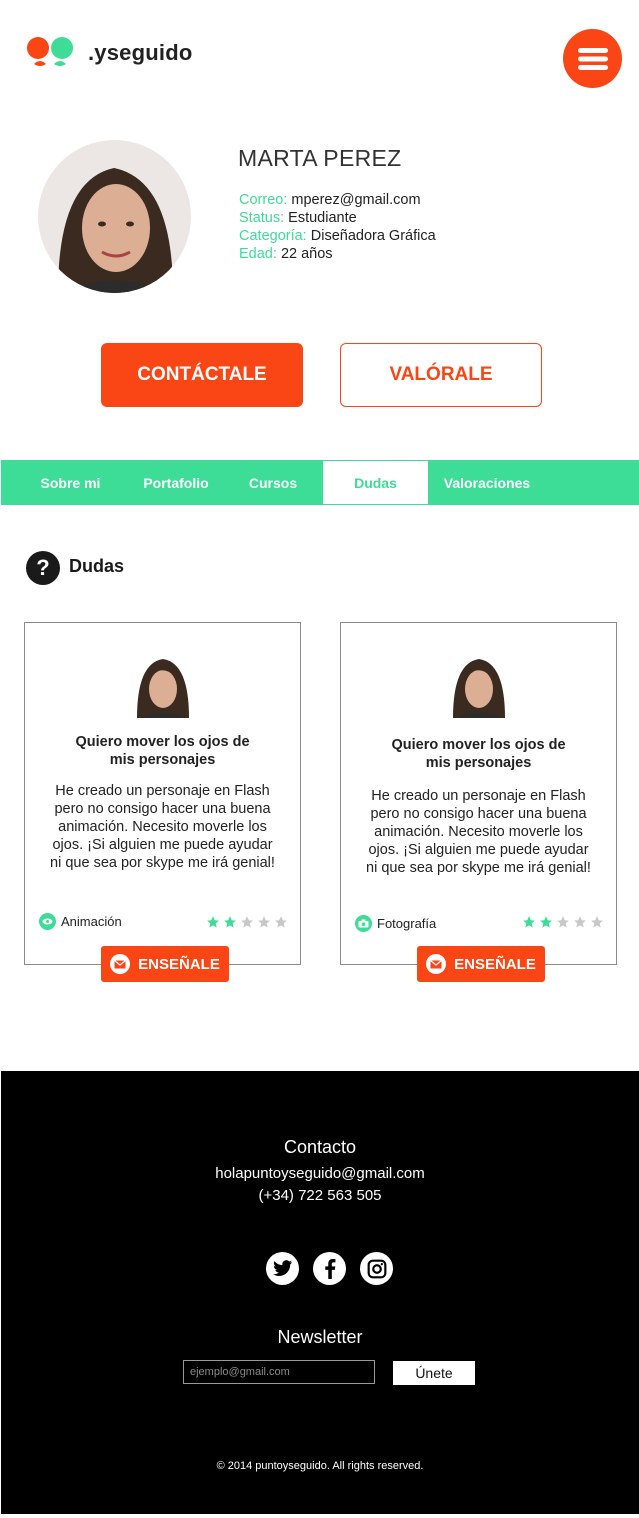 The width and height of the screenshot is (639, 1518). Describe the element at coordinates (337, 236) in the screenshot. I see `info-row-category: Categoría: Diseñadora Gráfica` at that location.